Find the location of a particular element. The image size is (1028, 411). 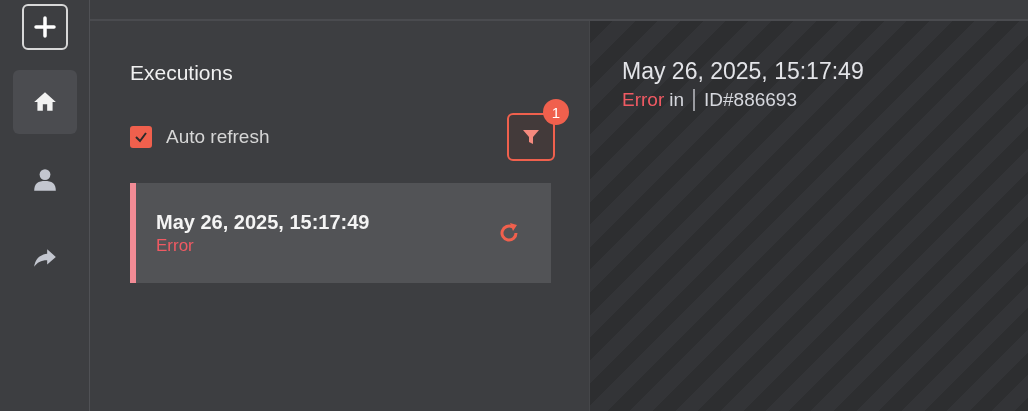

count-badge: 1 is located at coordinates (556, 112).